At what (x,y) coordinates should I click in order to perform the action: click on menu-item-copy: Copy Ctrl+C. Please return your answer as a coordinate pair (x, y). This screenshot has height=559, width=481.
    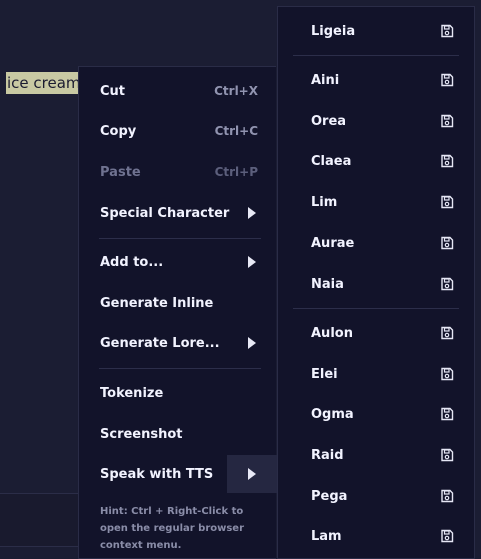
    Looking at the image, I should click on (177, 131).